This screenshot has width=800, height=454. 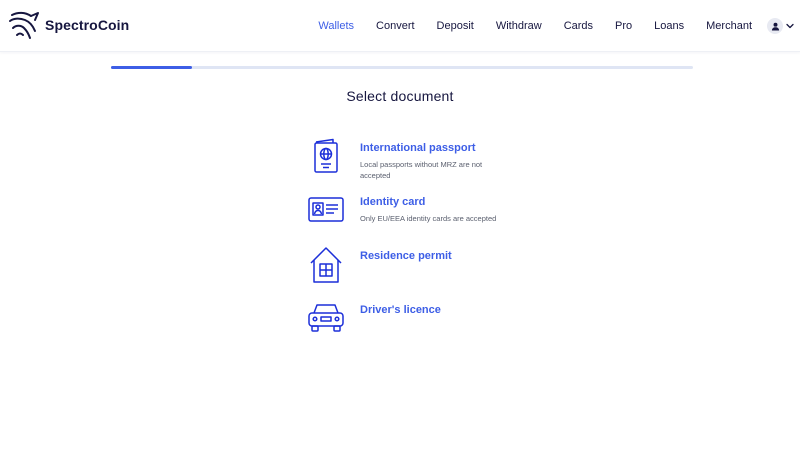 I want to click on spectrocoin-logo-icon, so click(x=24, y=25).